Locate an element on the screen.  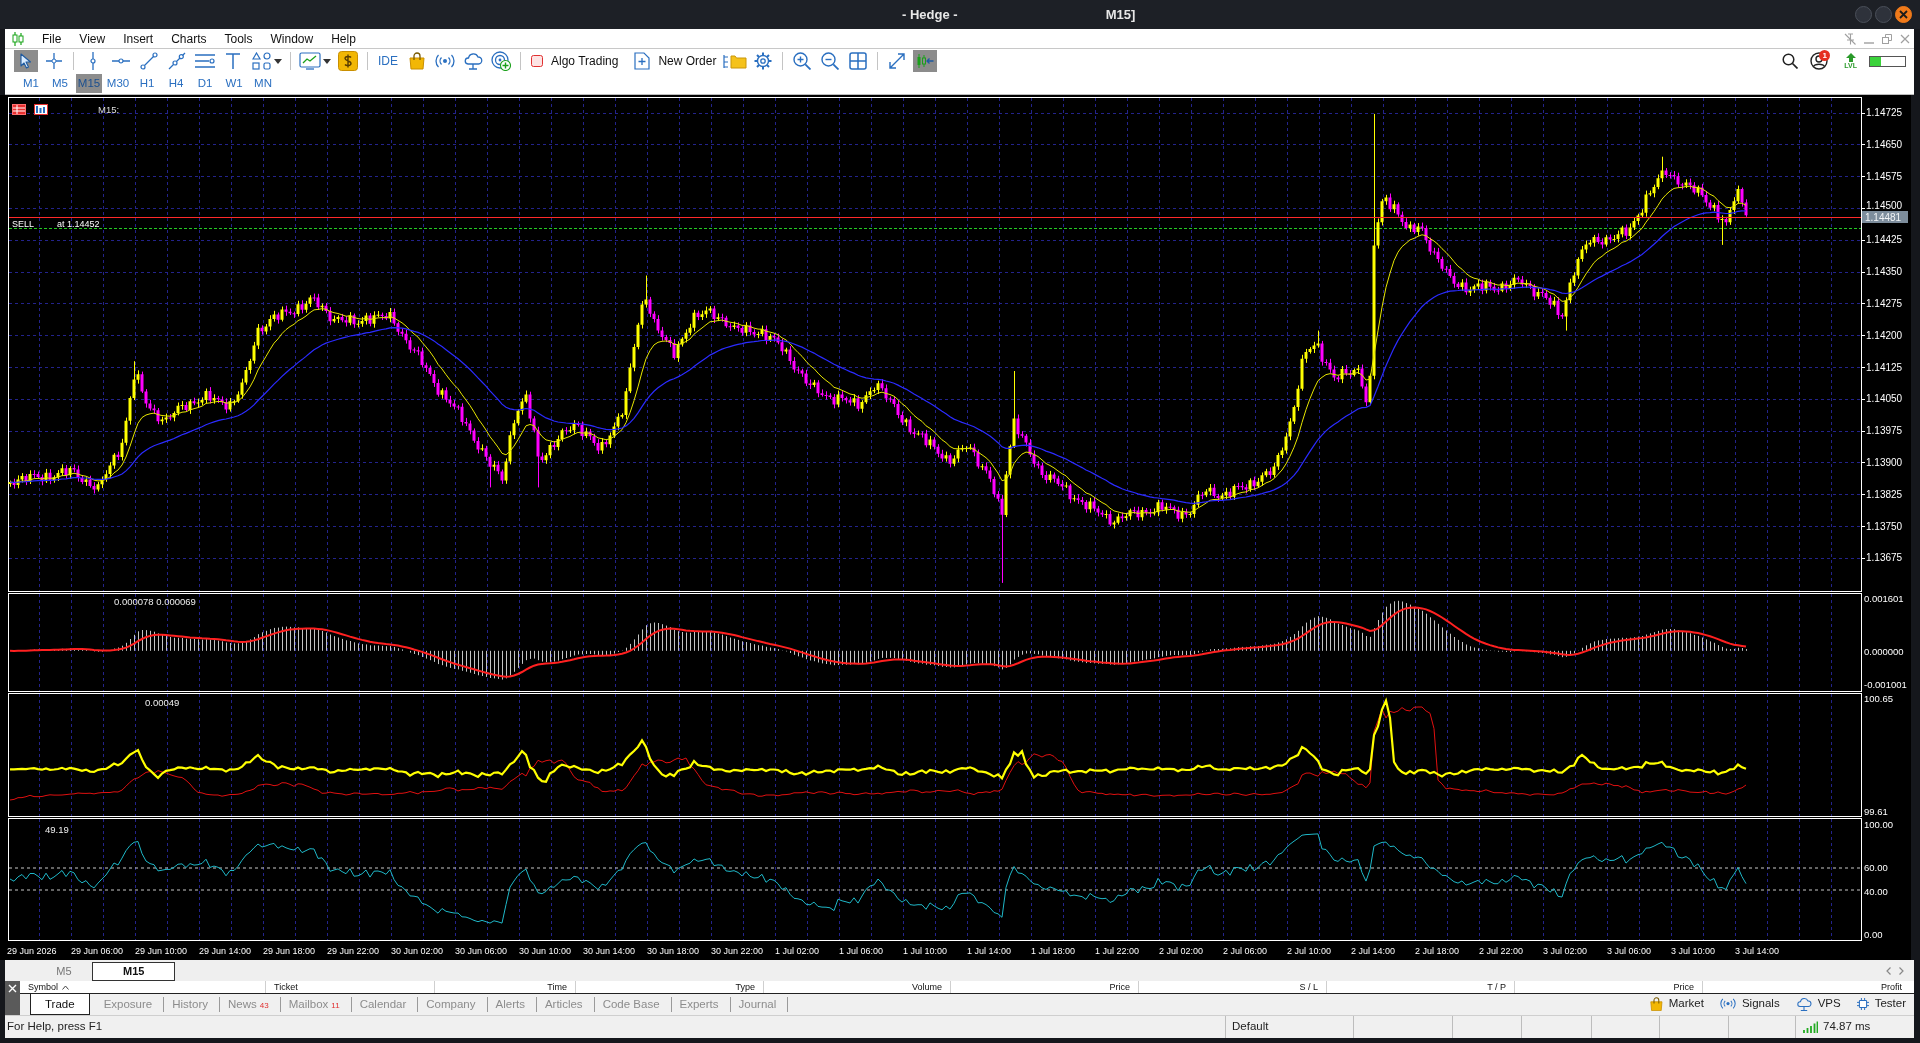
search-icon is located at coordinates (1790, 61).